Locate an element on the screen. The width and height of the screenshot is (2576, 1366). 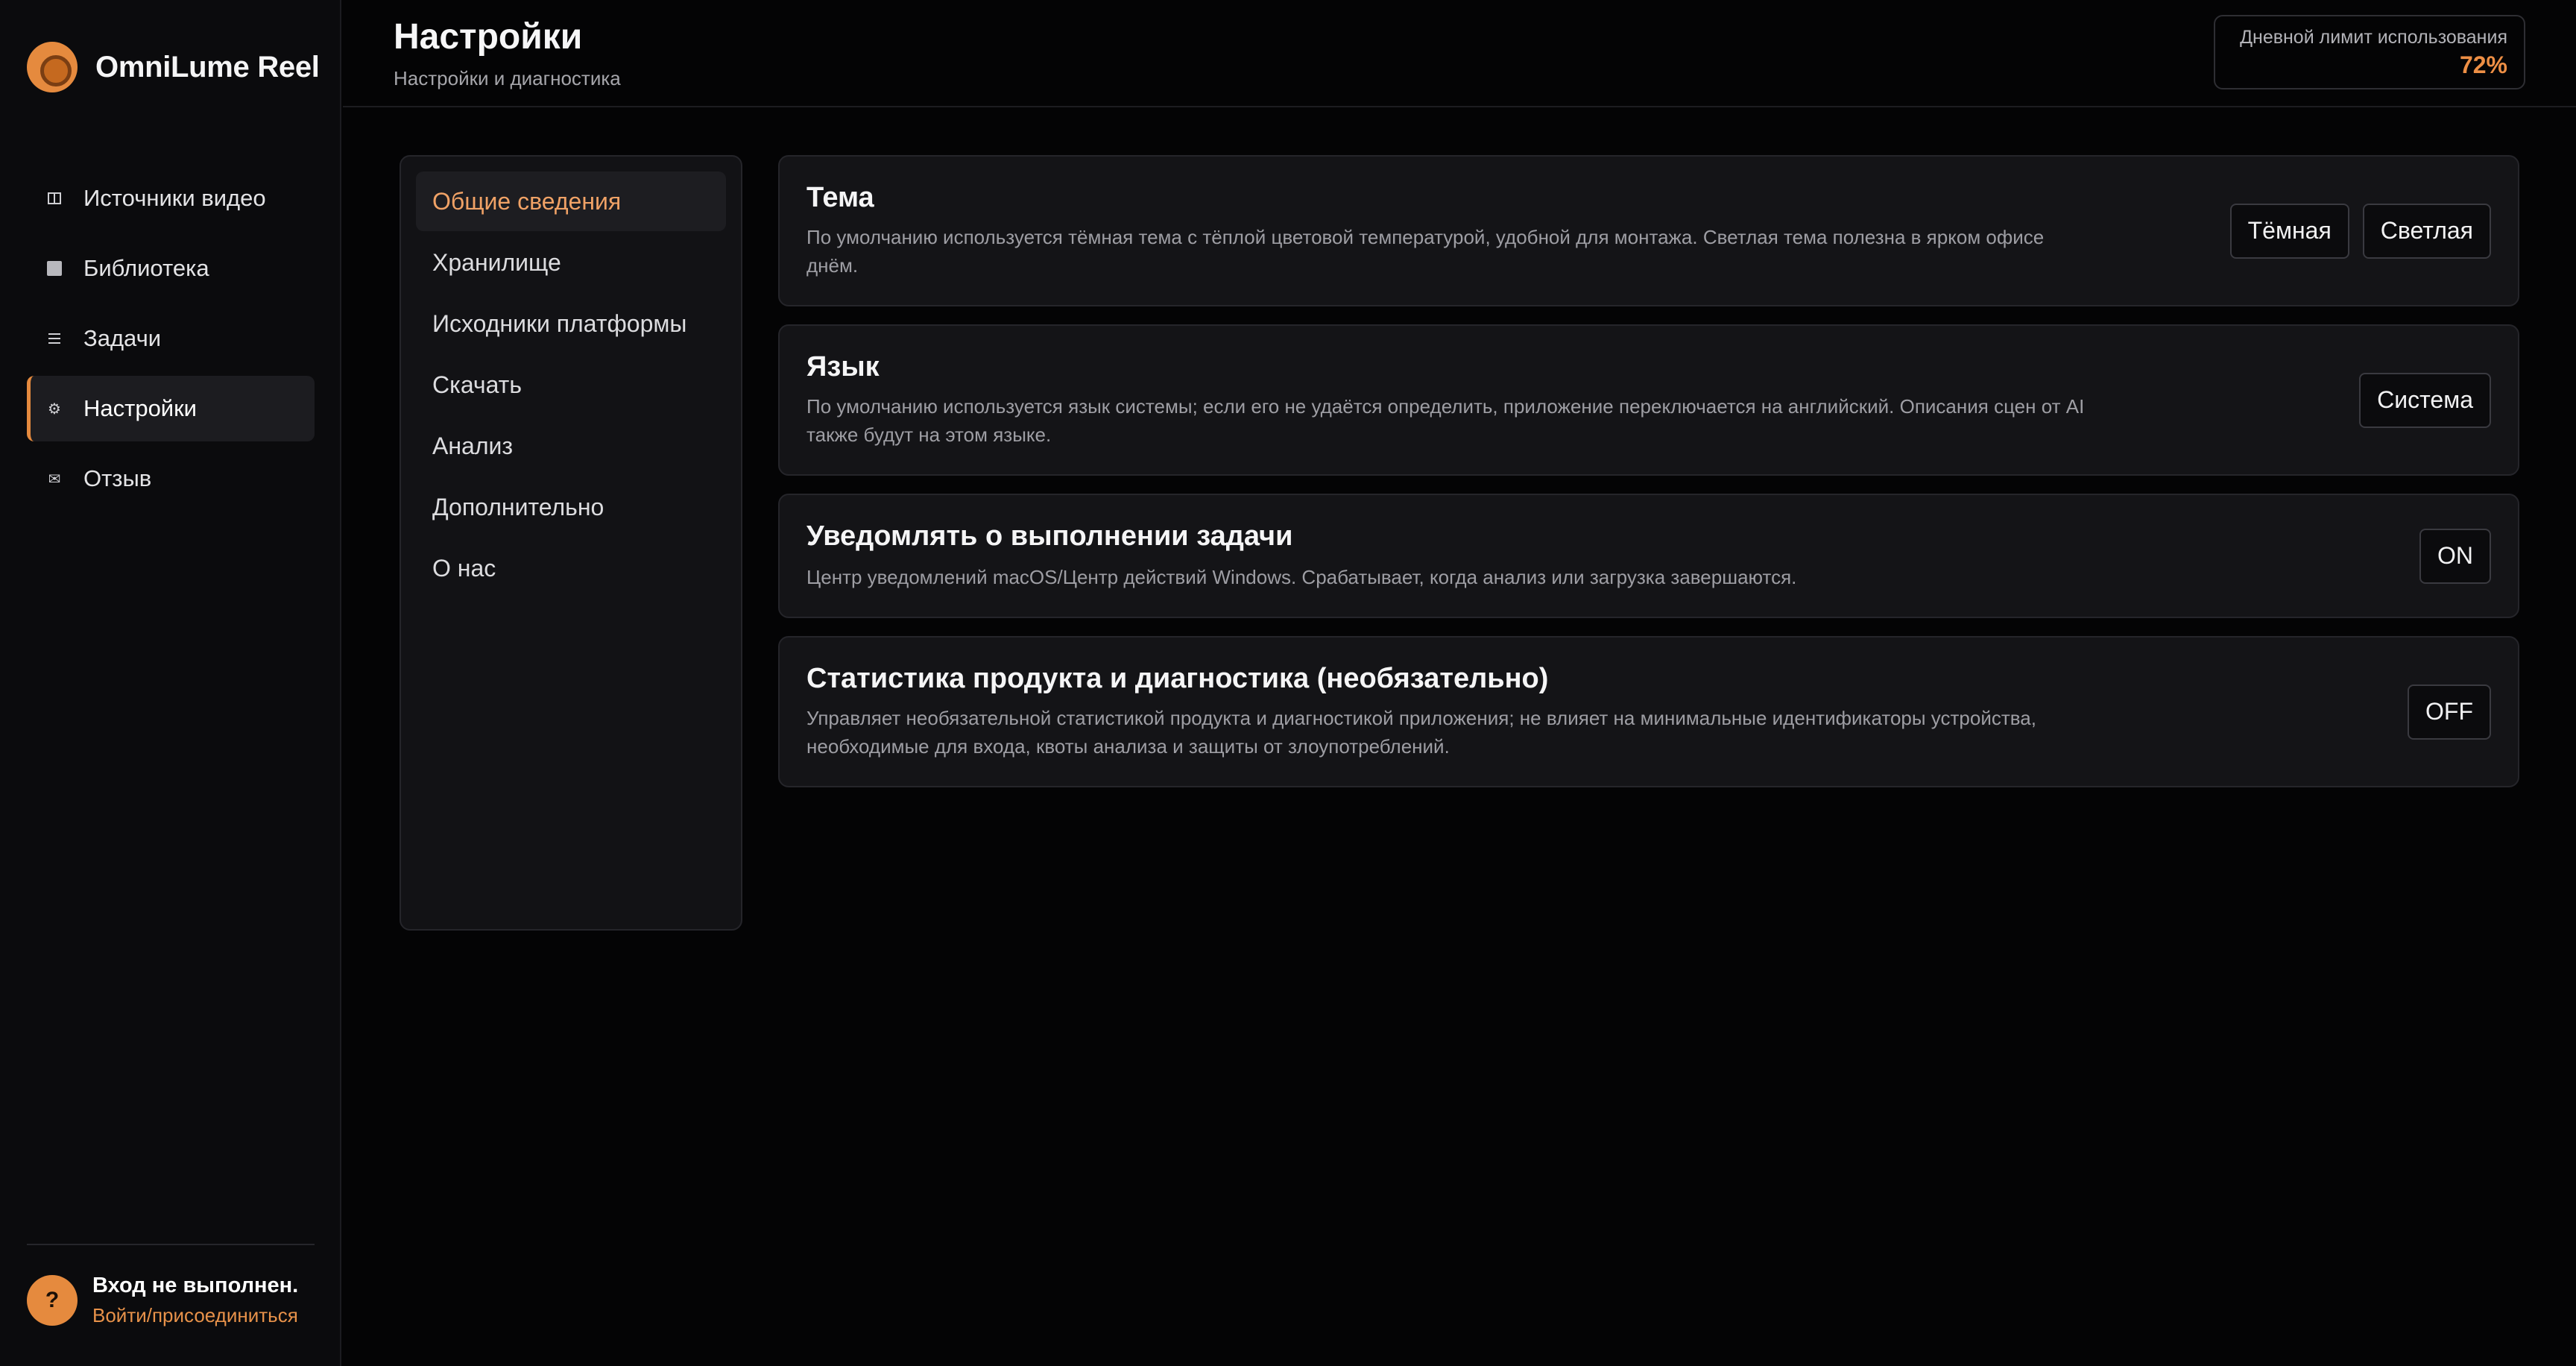
settings-tab-download: Скачать is located at coordinates (571, 385).